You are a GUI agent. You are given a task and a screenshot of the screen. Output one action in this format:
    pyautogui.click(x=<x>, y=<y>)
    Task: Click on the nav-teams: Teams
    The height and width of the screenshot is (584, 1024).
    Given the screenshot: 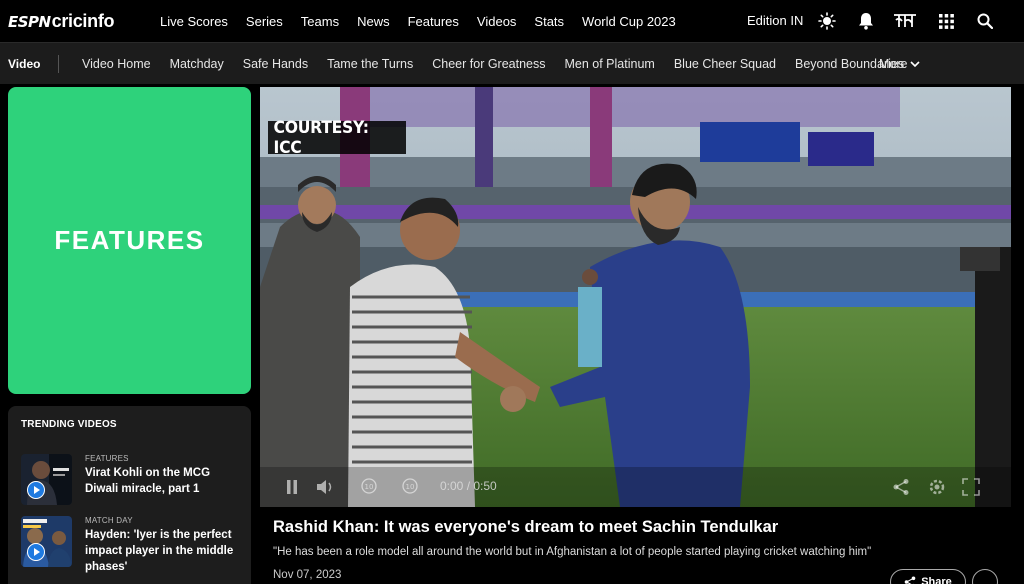 What is the action you would take?
    pyautogui.click(x=320, y=21)
    